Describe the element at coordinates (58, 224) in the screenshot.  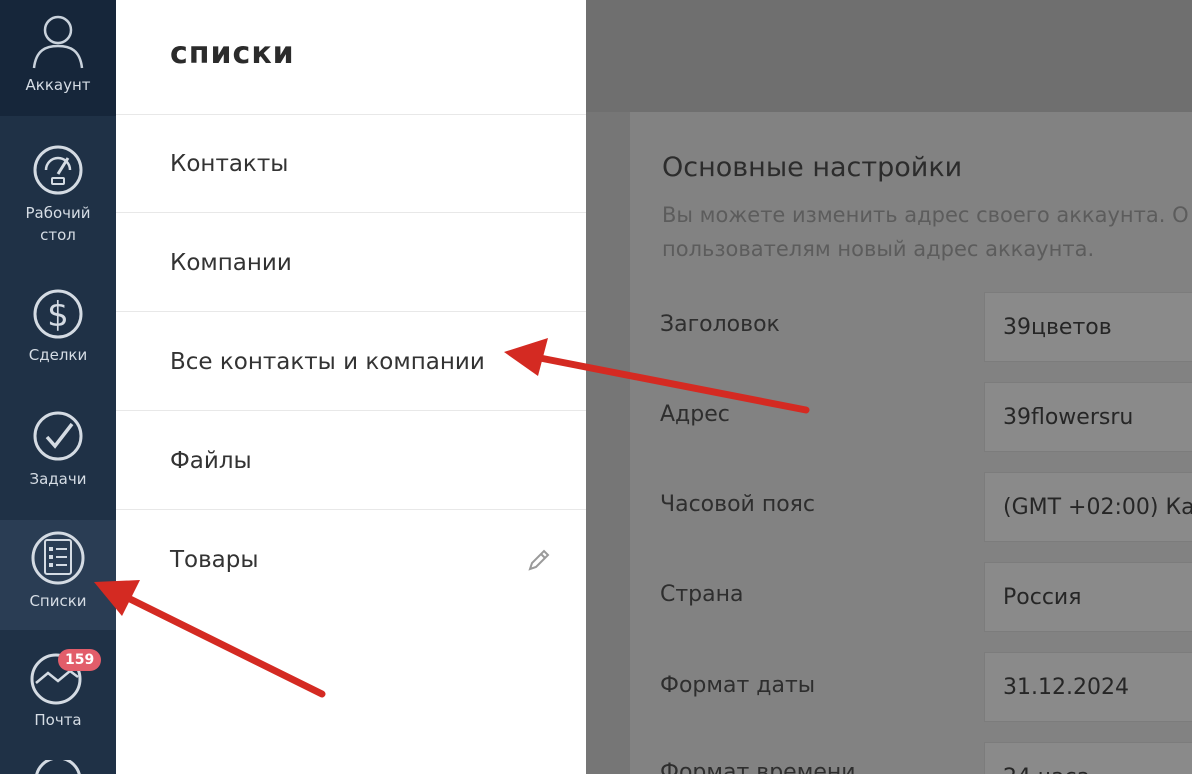
I see `nav-dashboard-label: Рабочий стол` at that location.